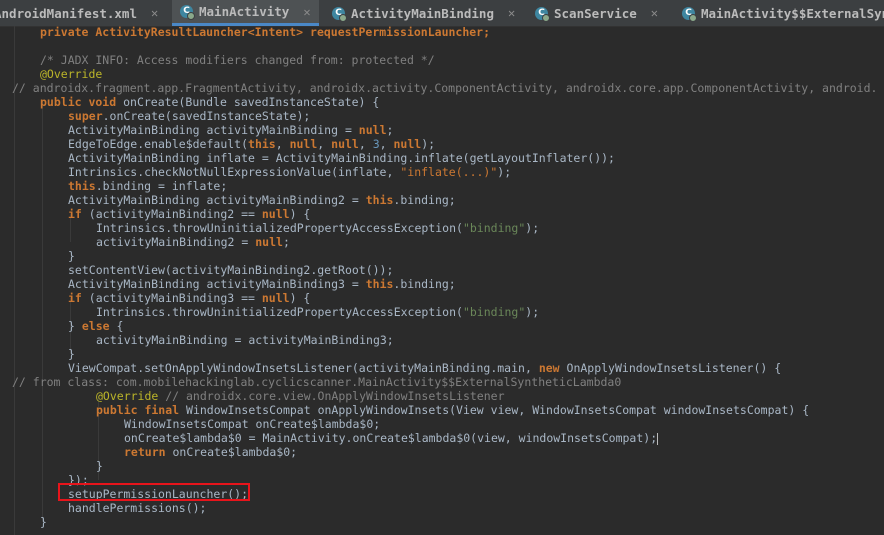  I want to click on tab-scanservice: C ScanService ✕, so click(596, 13).